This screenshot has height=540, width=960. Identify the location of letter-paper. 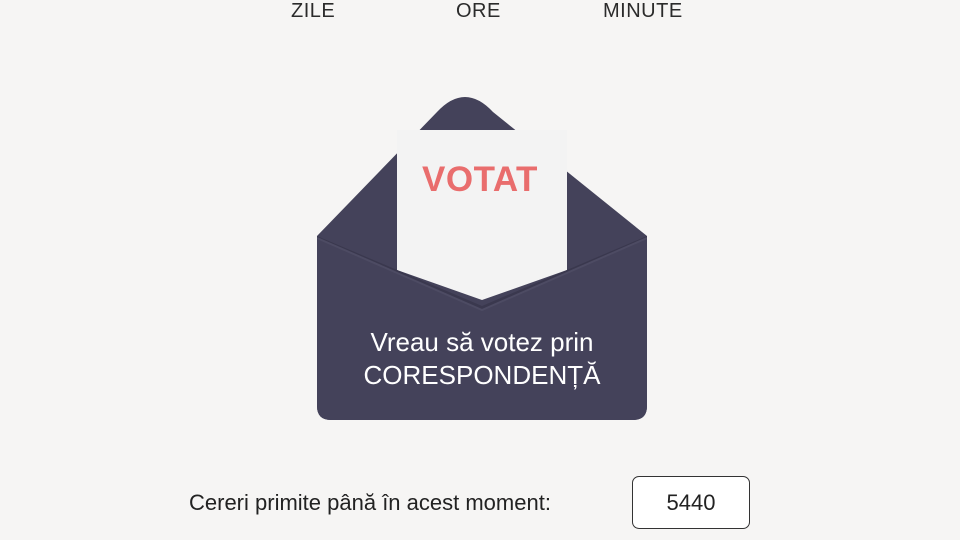
(482, 215).